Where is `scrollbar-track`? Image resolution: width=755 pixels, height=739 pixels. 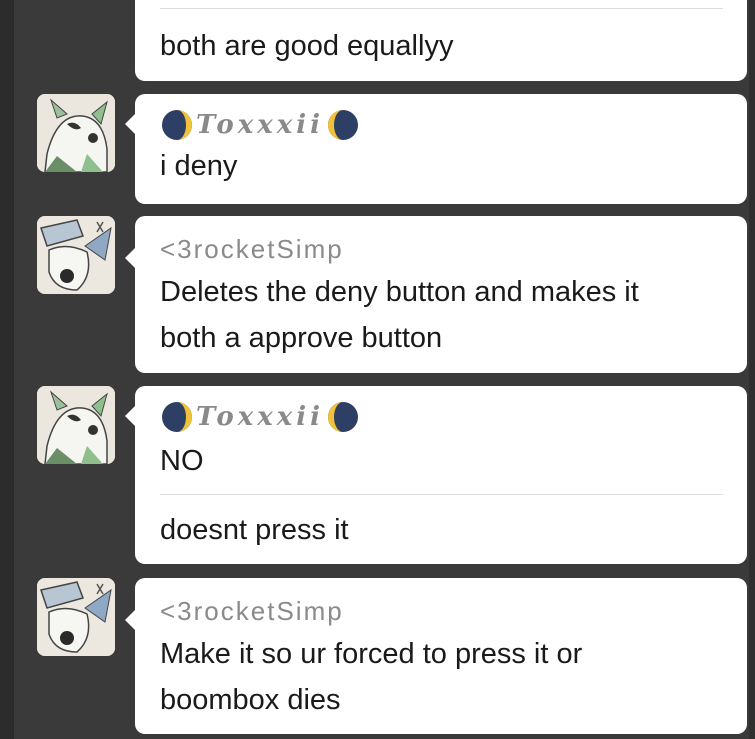 scrollbar-track is located at coordinates (752, 369).